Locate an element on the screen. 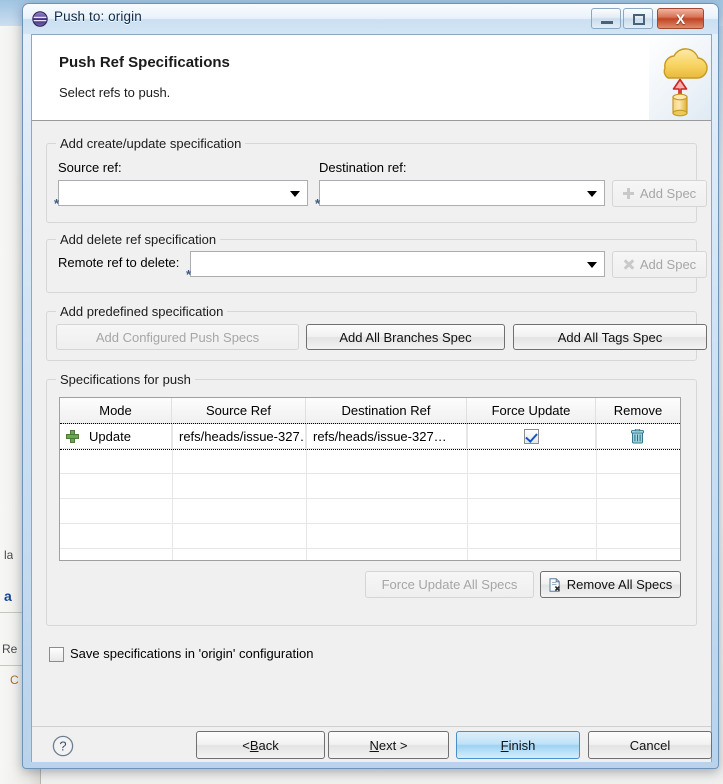 The width and height of the screenshot is (723, 784). banner-area is located at coordinates (680, 77).